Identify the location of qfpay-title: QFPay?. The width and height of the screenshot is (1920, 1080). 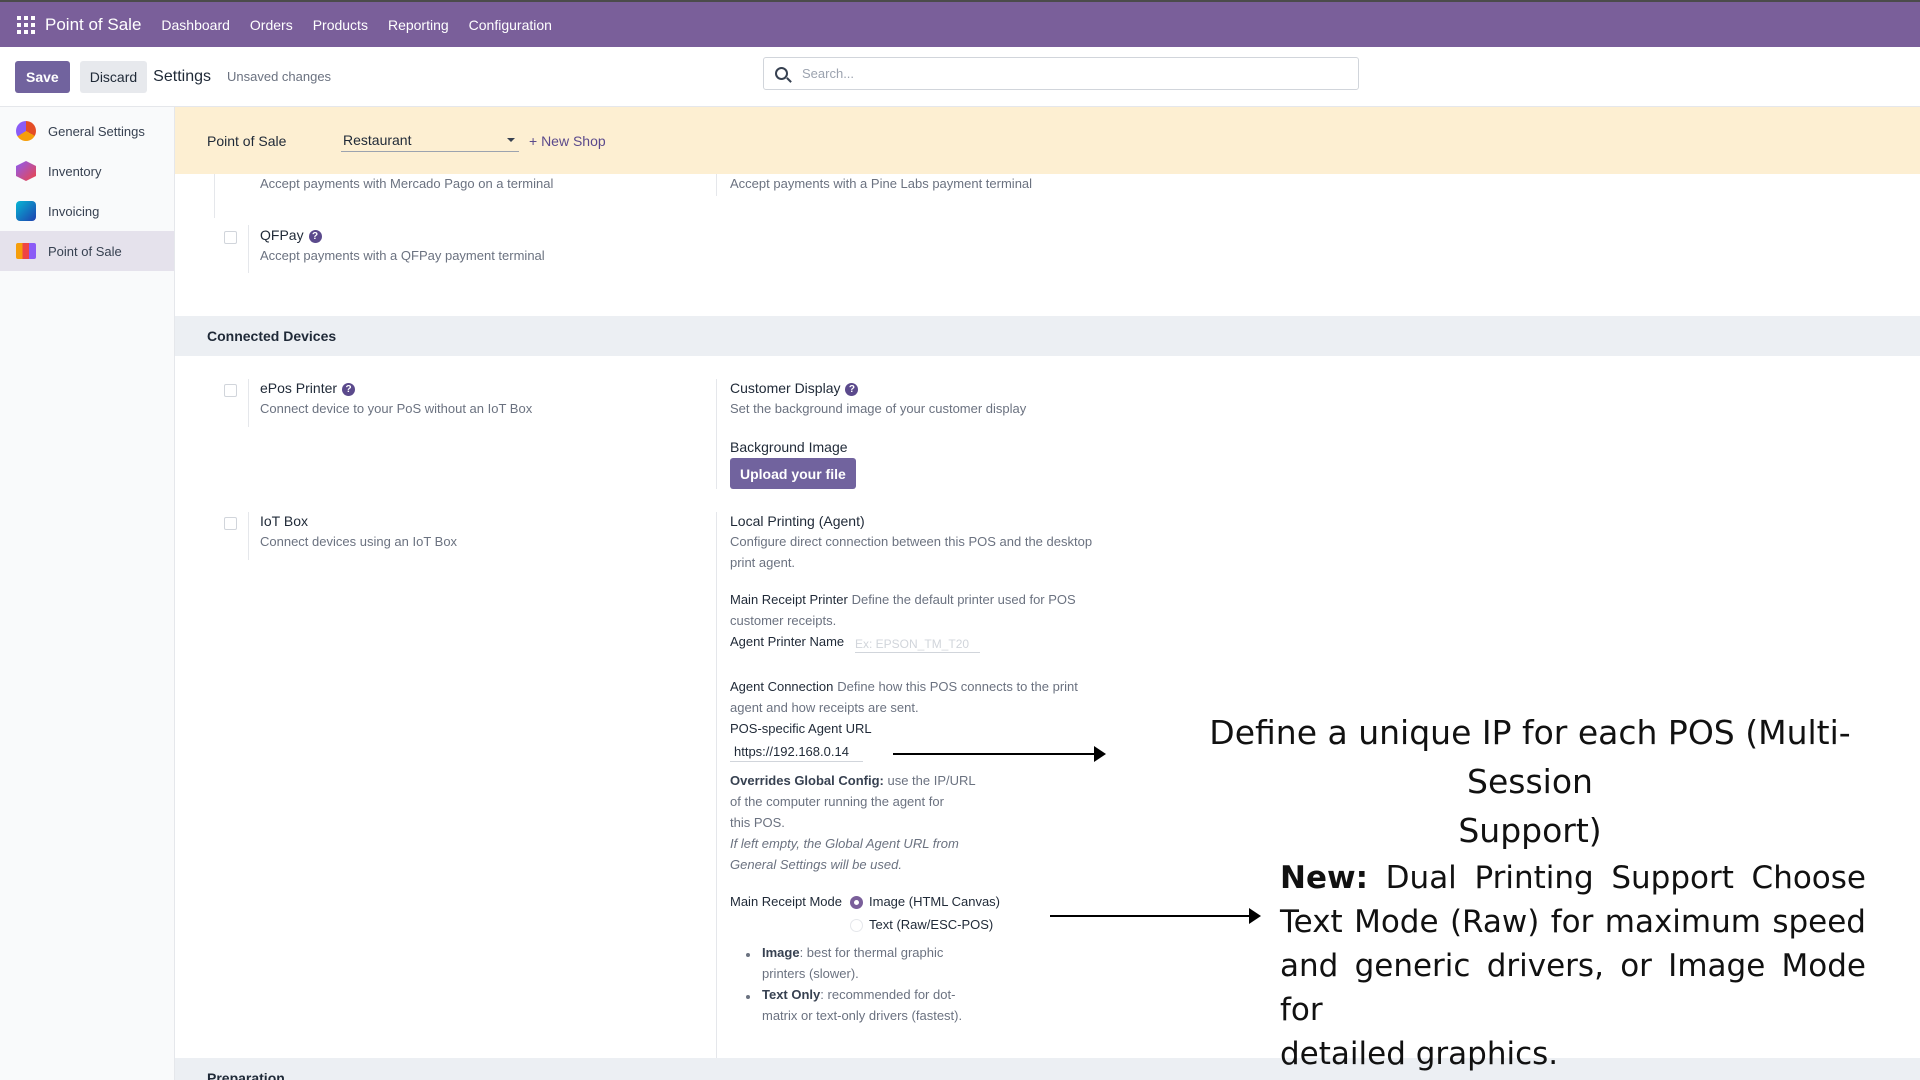
(291, 235).